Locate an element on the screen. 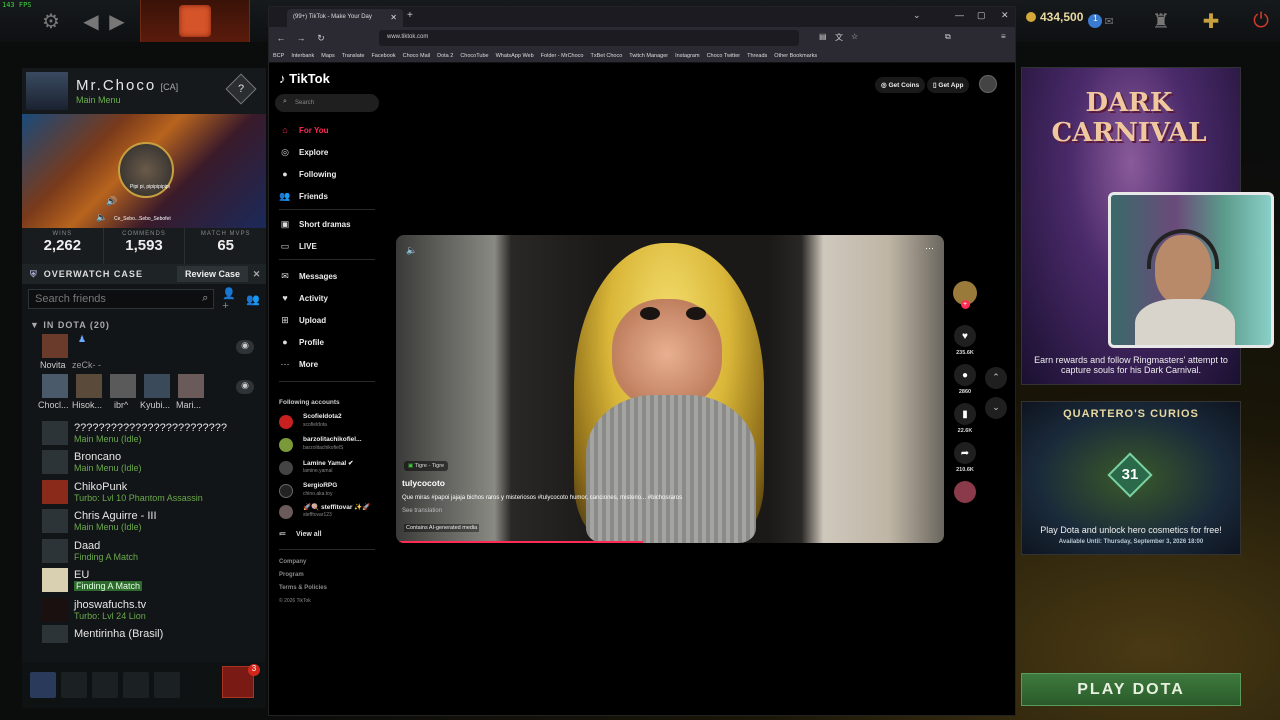 This screenshot has width=1280, height=720. reader-icon: ▤ is located at coordinates (823, 36).